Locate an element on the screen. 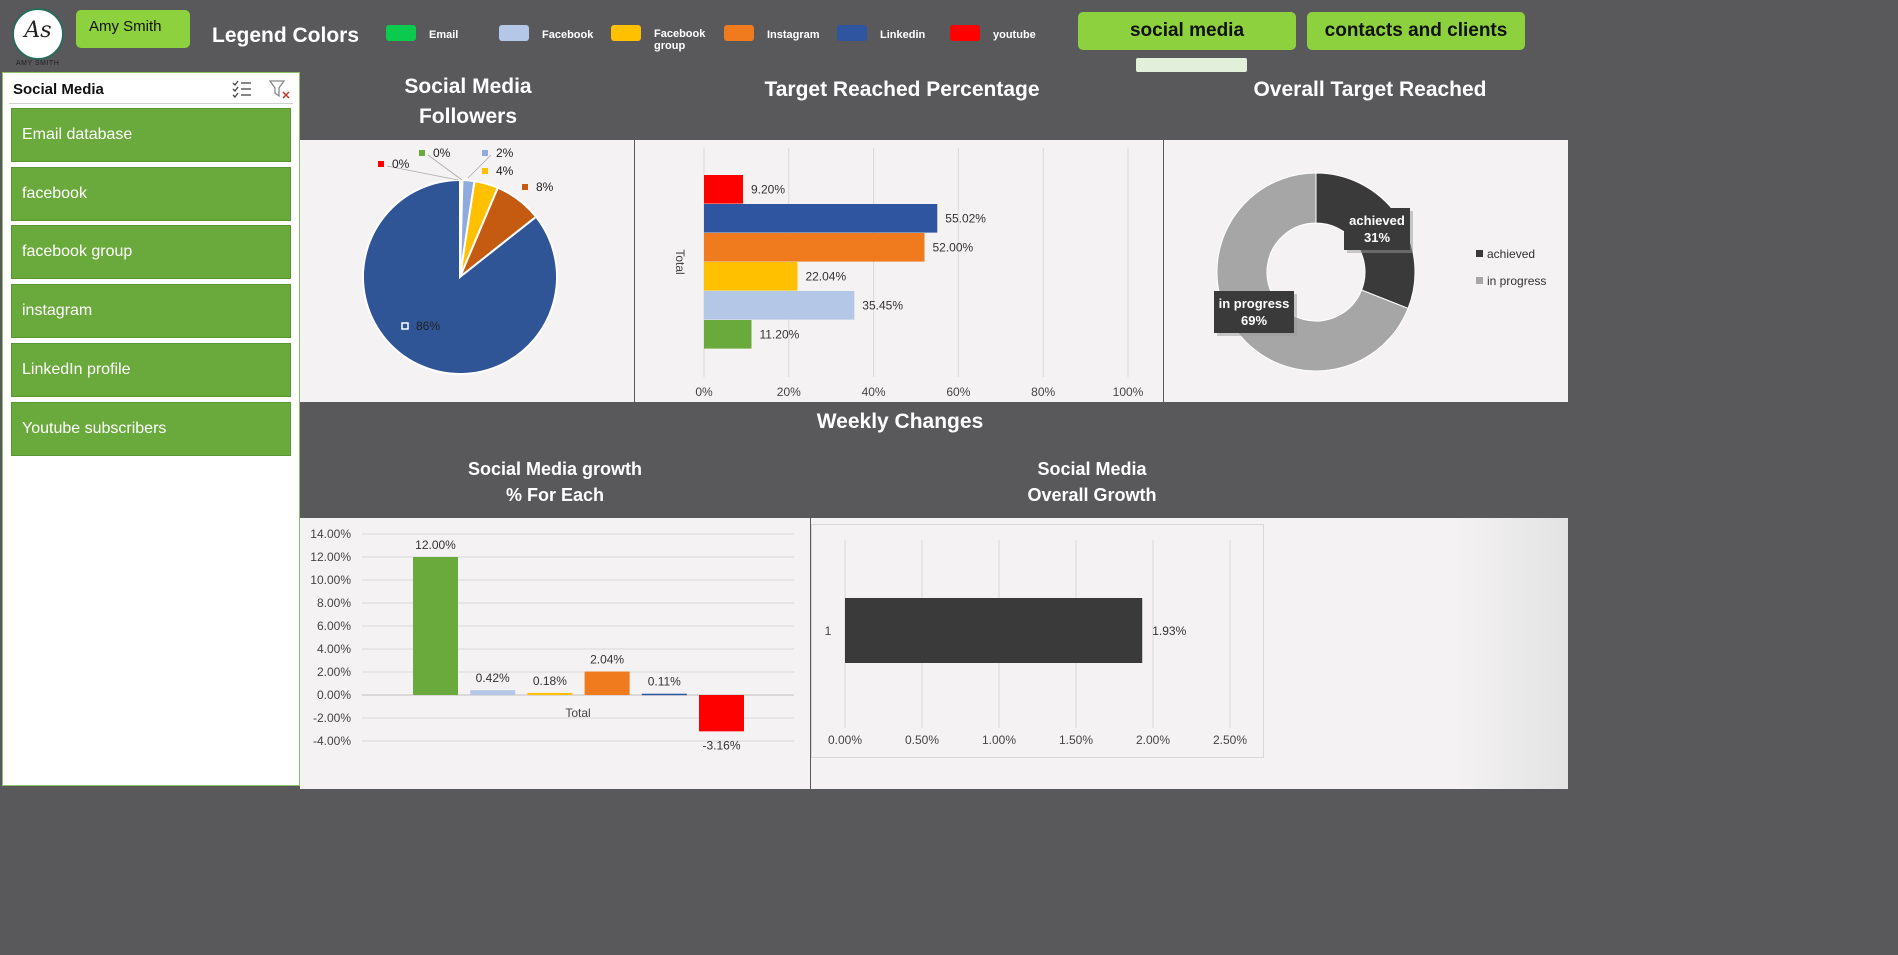  overall-growth-bar-chart: 0.00% 0.50% 1.00% 1.50% 2.00% 2.50% 1.93% 1 is located at coordinates (1036, 643).